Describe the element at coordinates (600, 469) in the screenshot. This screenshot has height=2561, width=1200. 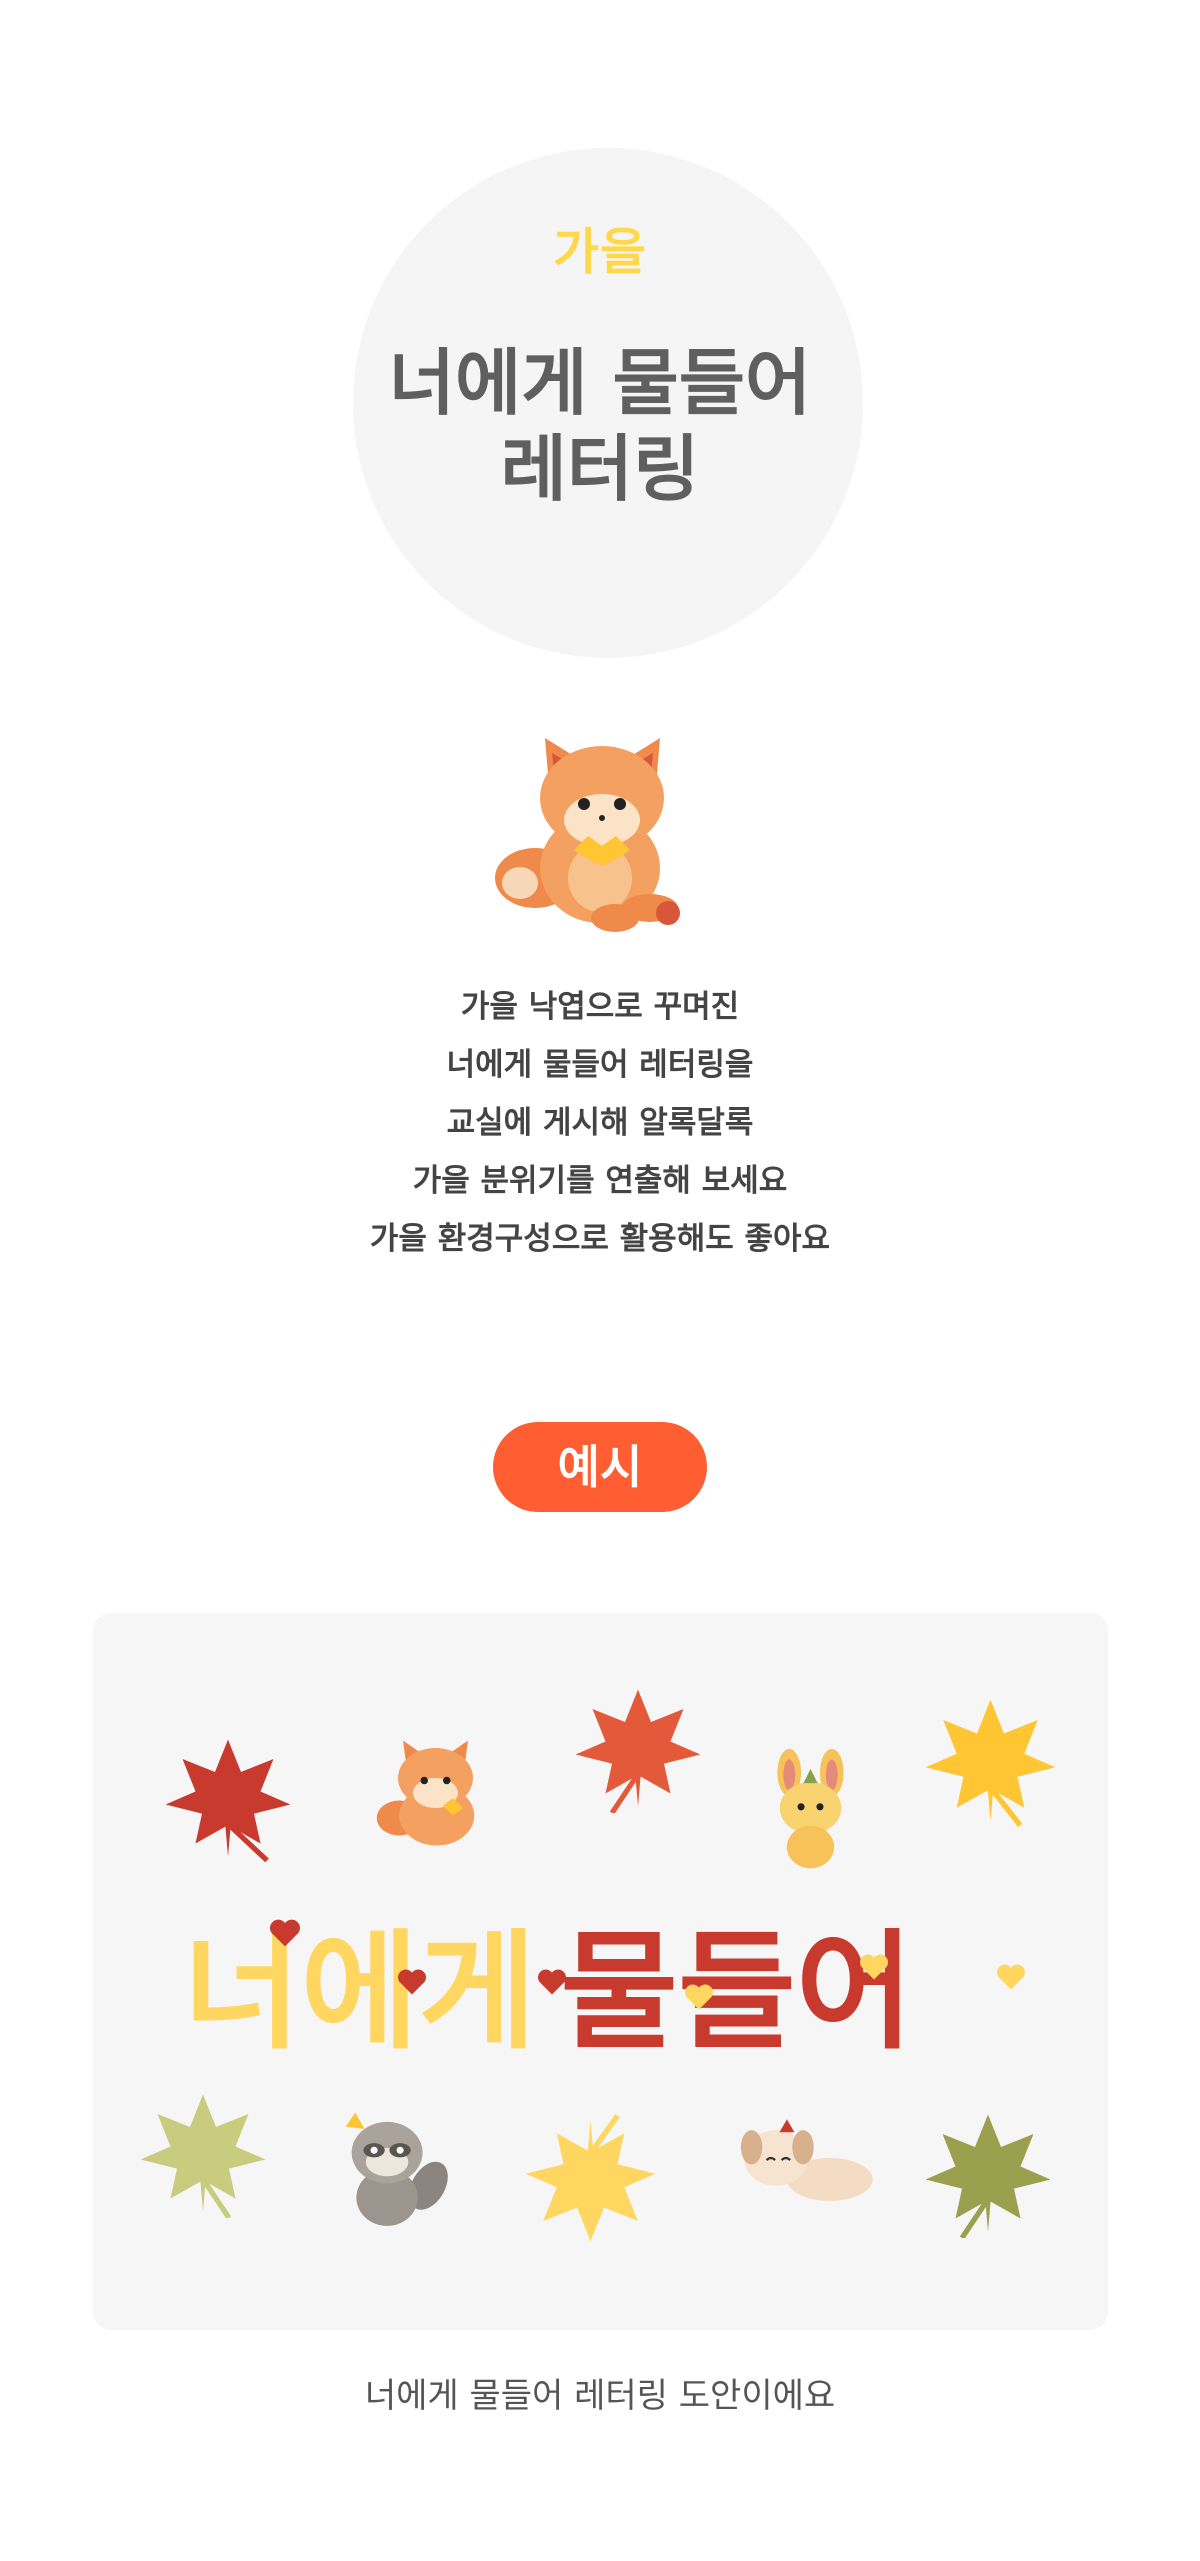
I see `title-line-2: 레터링` at that location.